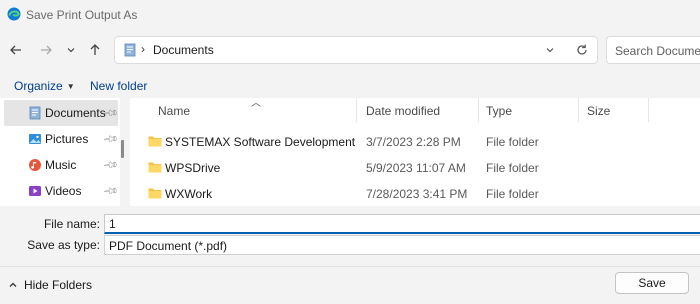 This screenshot has width=700, height=304. I want to click on file-name: SYSTEMAX Software Development, so click(260, 142).